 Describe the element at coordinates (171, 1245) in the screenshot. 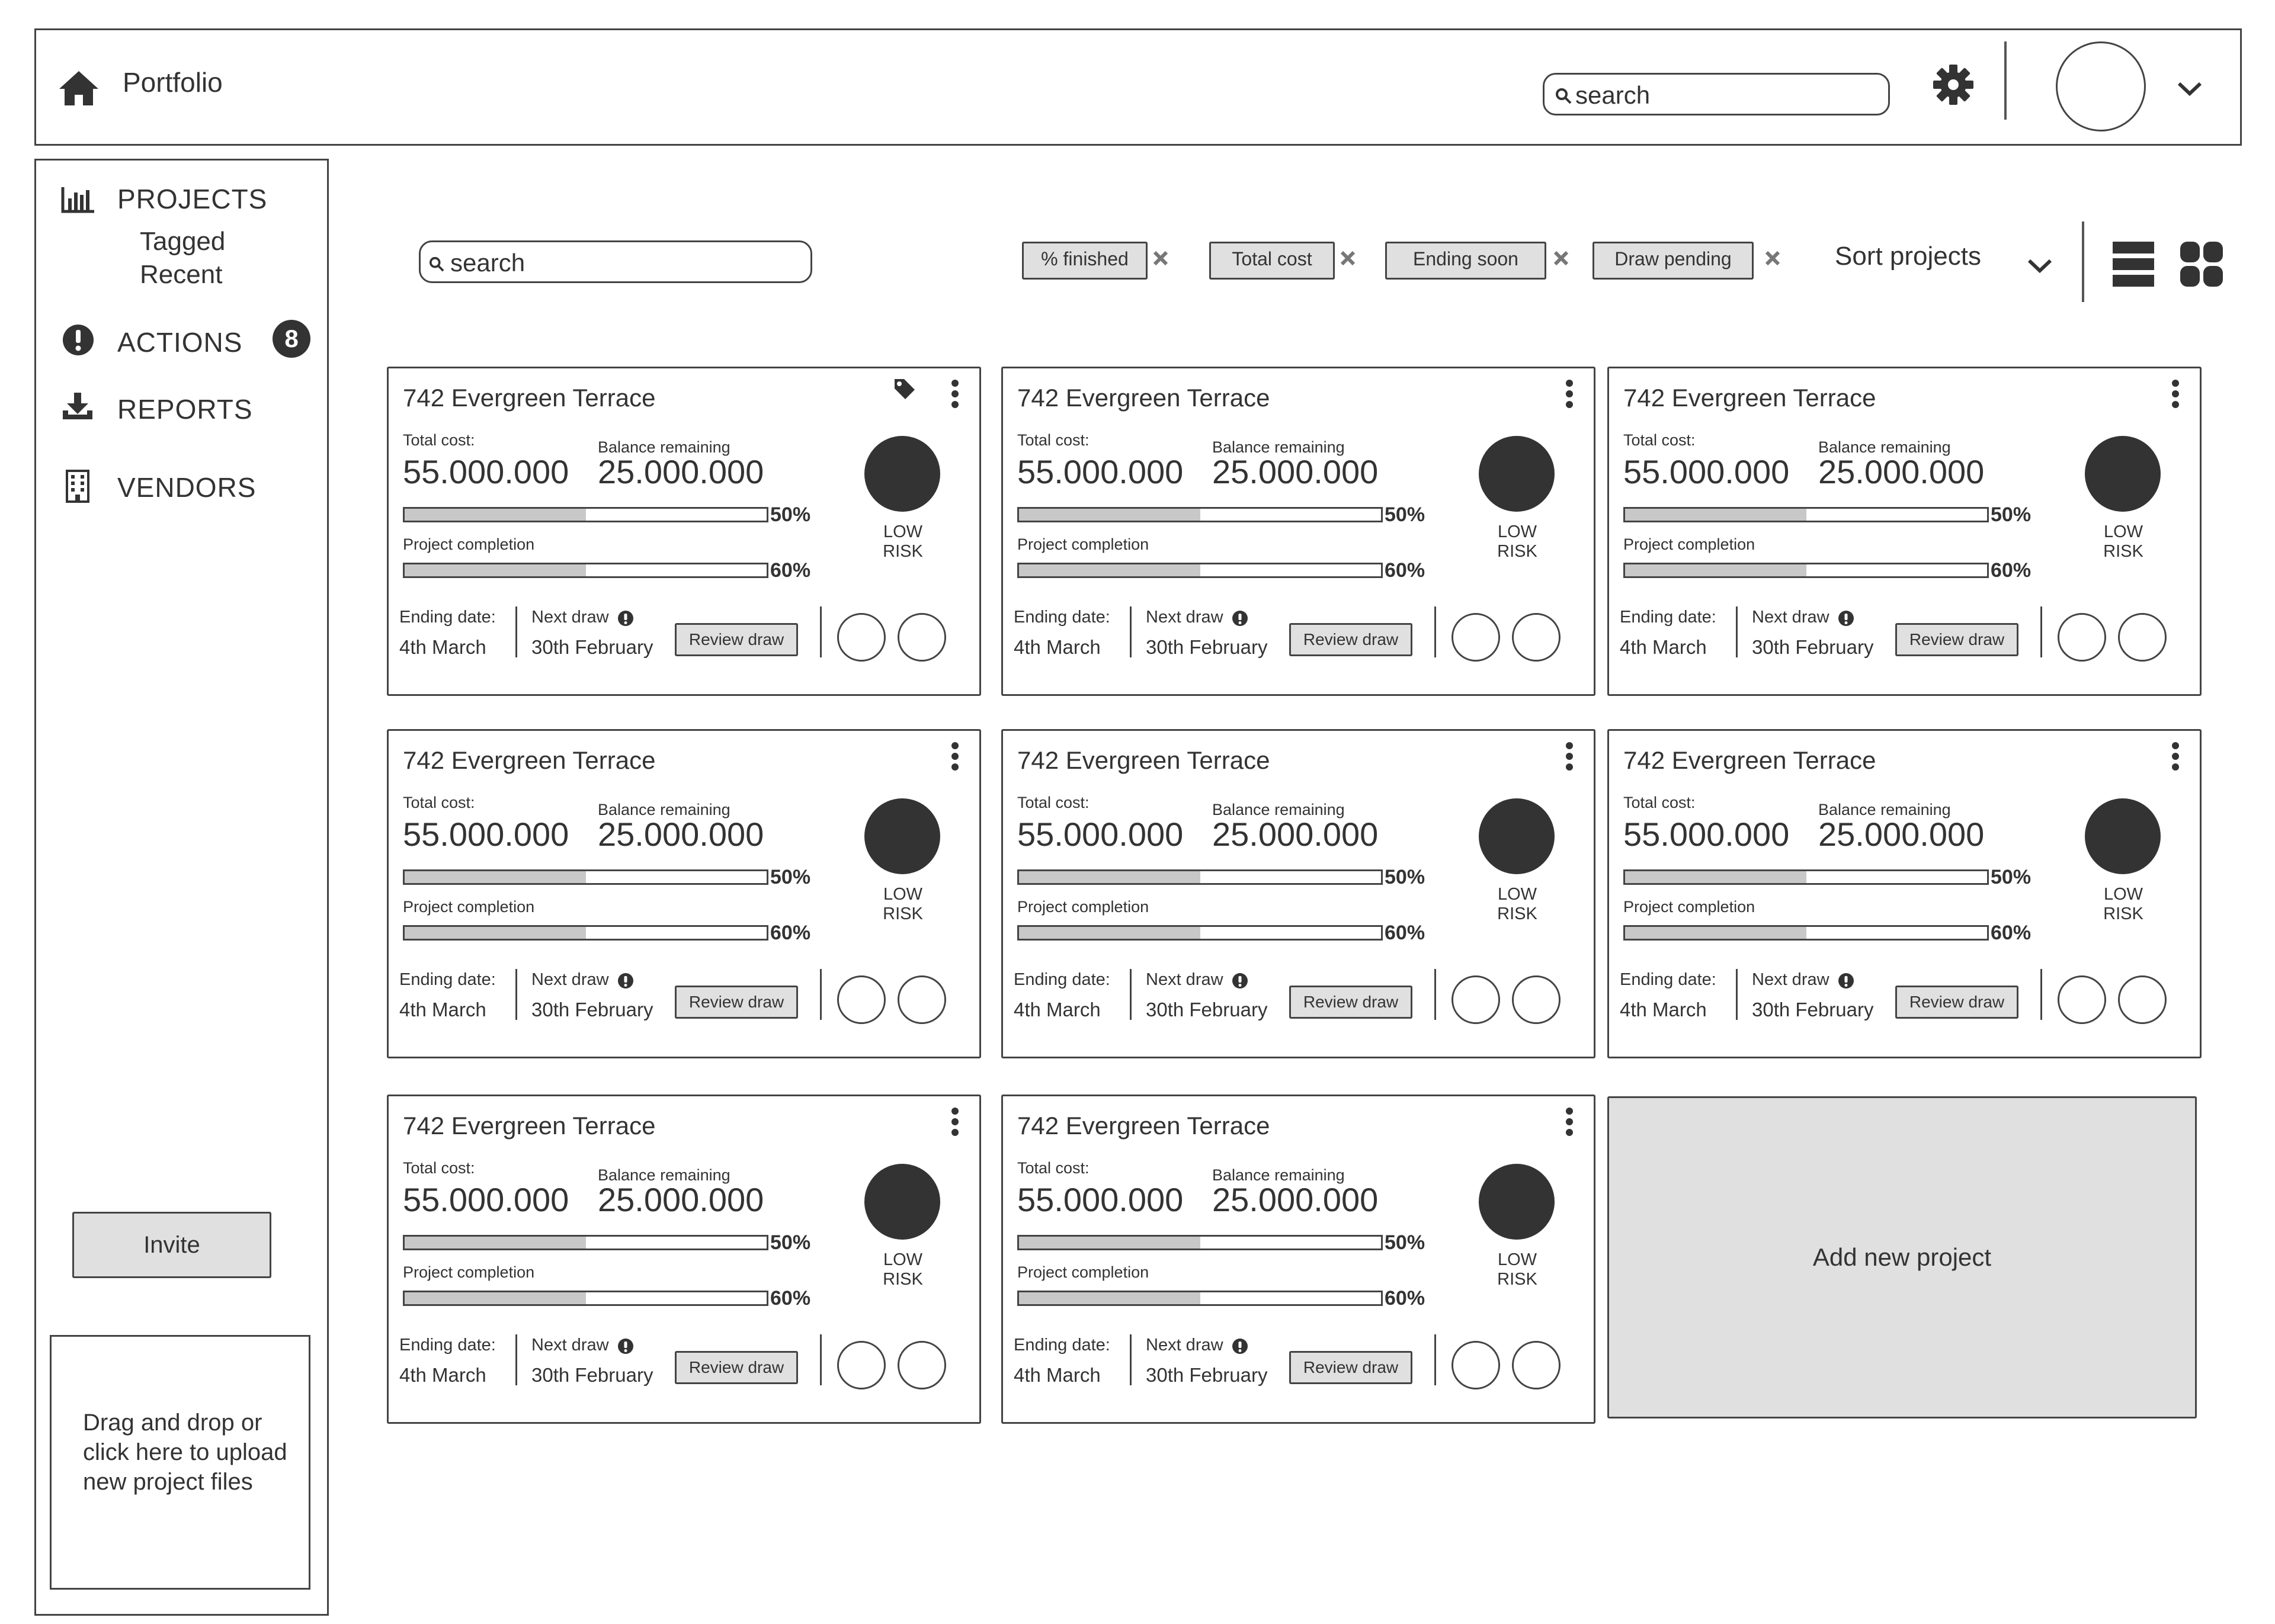

I see `invite-button: Invite` at that location.